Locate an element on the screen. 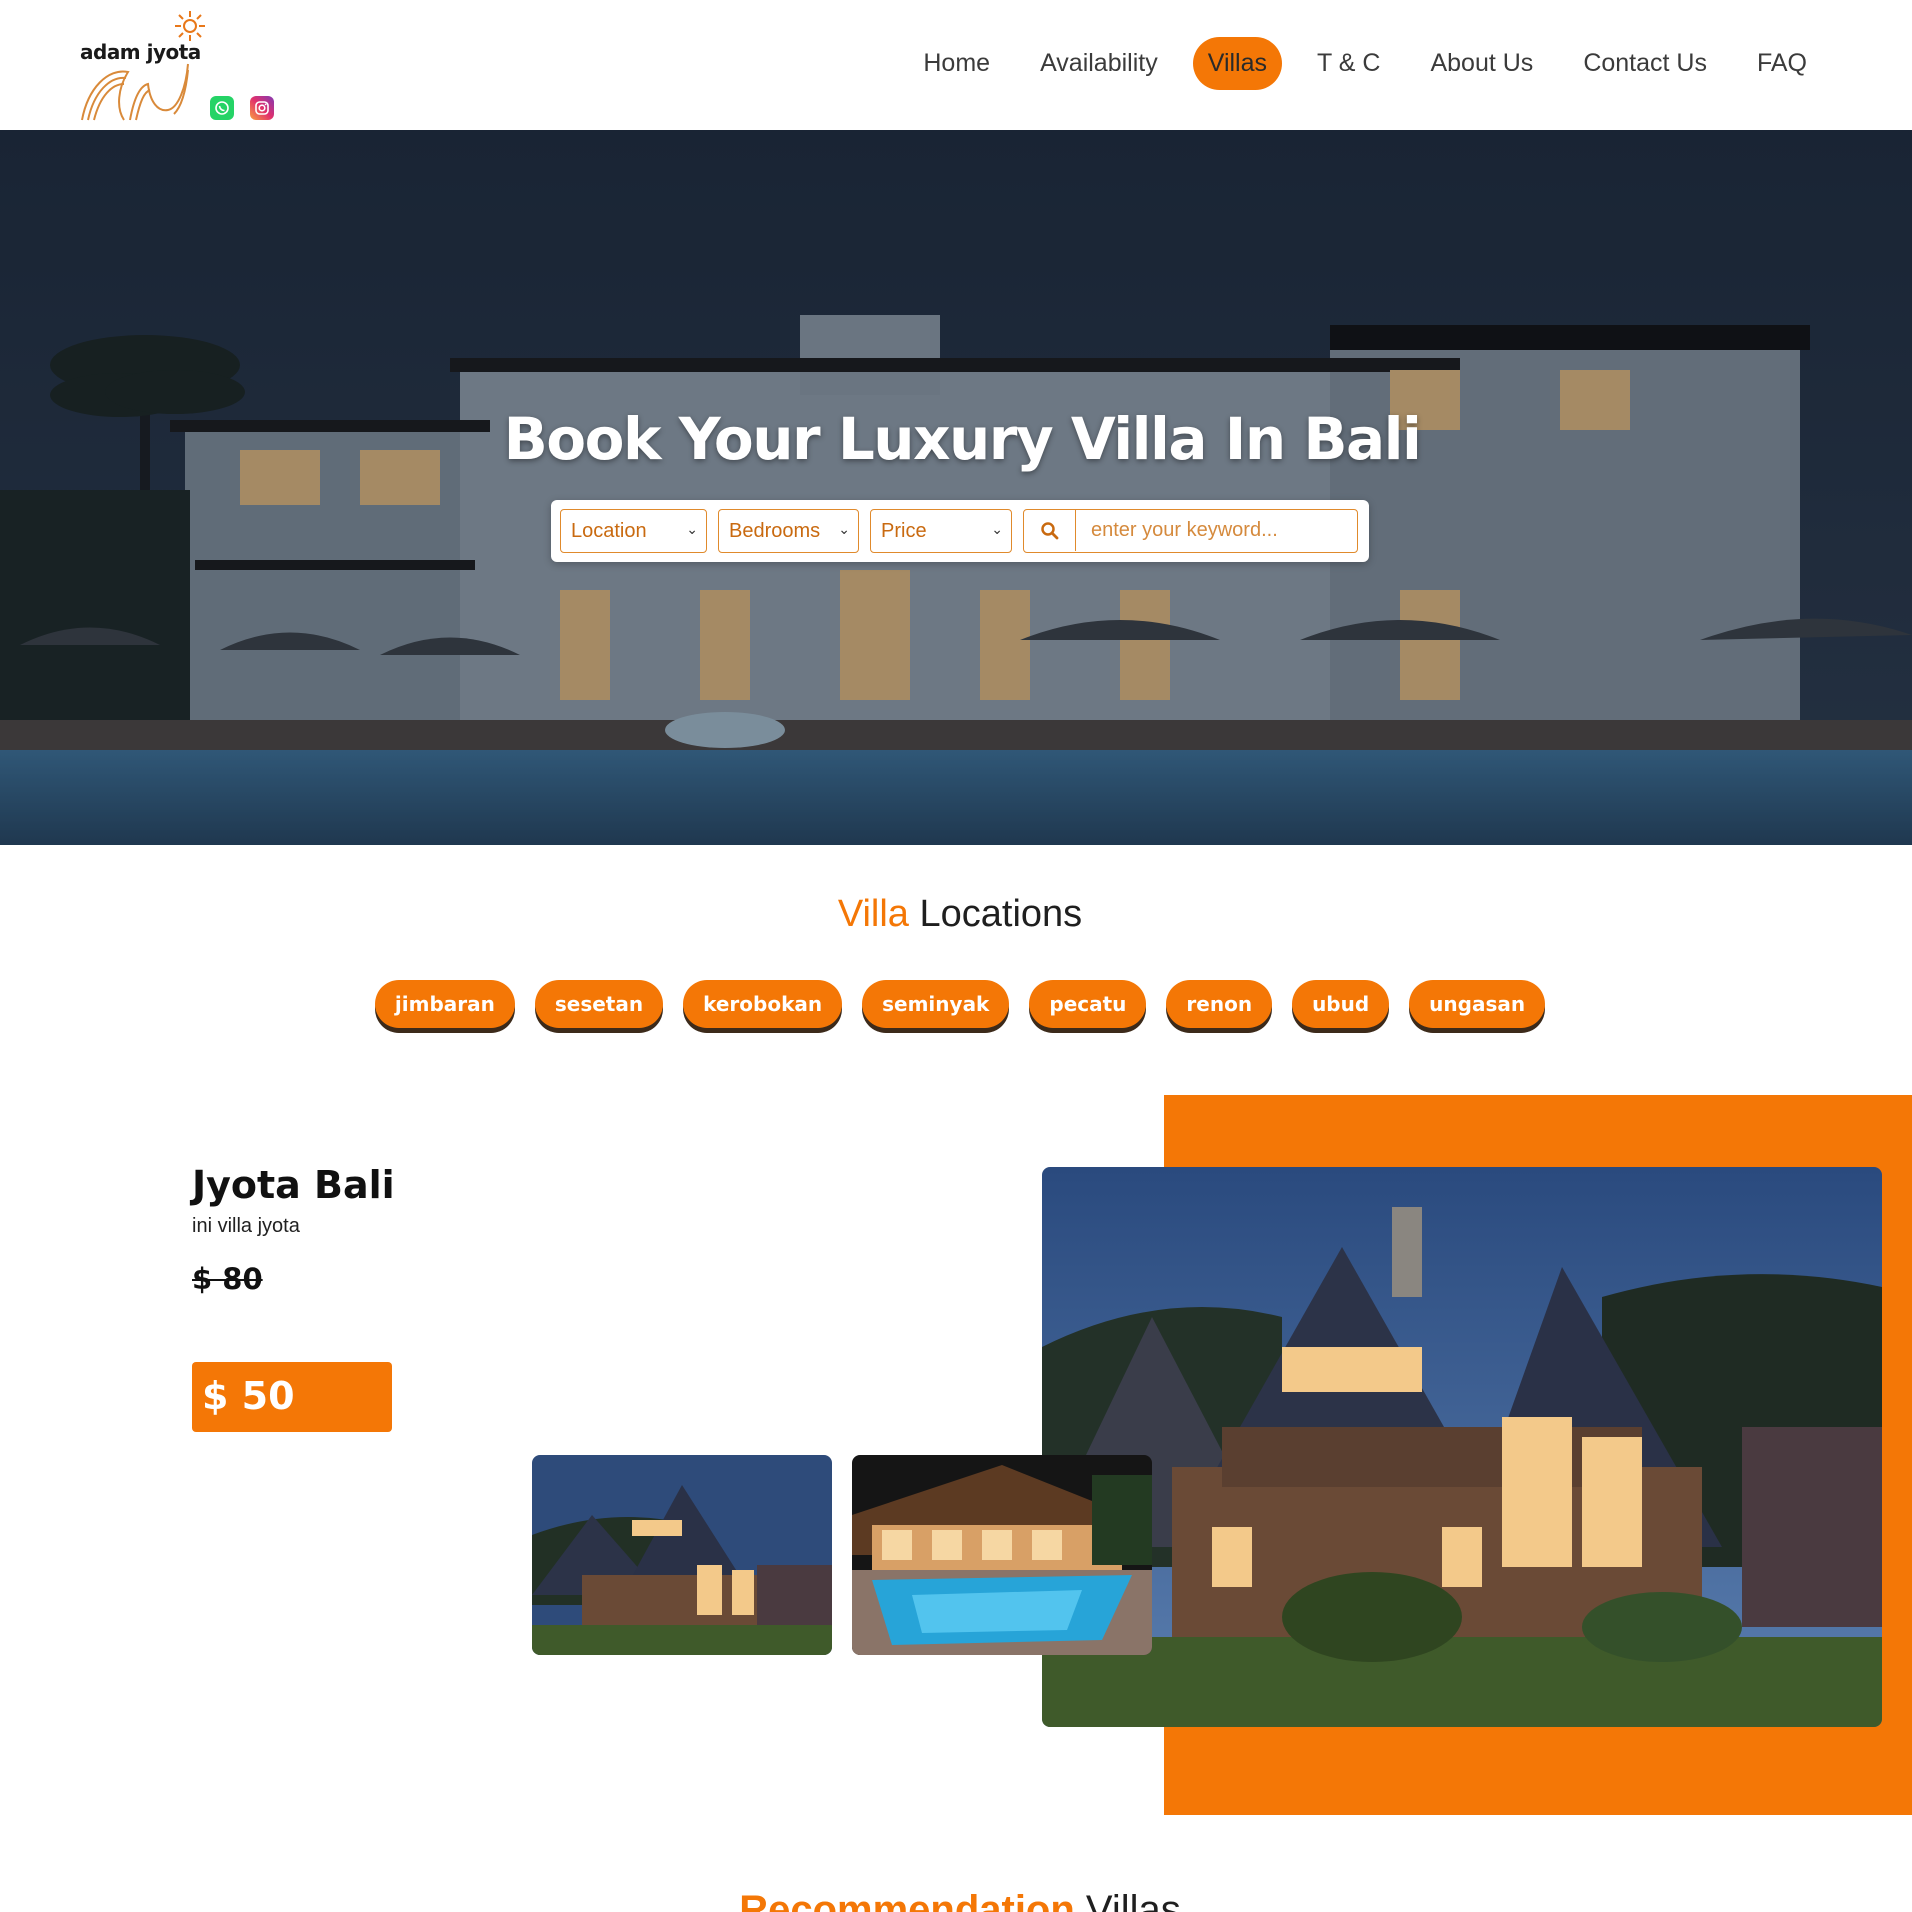 The height and width of the screenshot is (1912, 1912). nav-terms: T & C is located at coordinates (1348, 63).